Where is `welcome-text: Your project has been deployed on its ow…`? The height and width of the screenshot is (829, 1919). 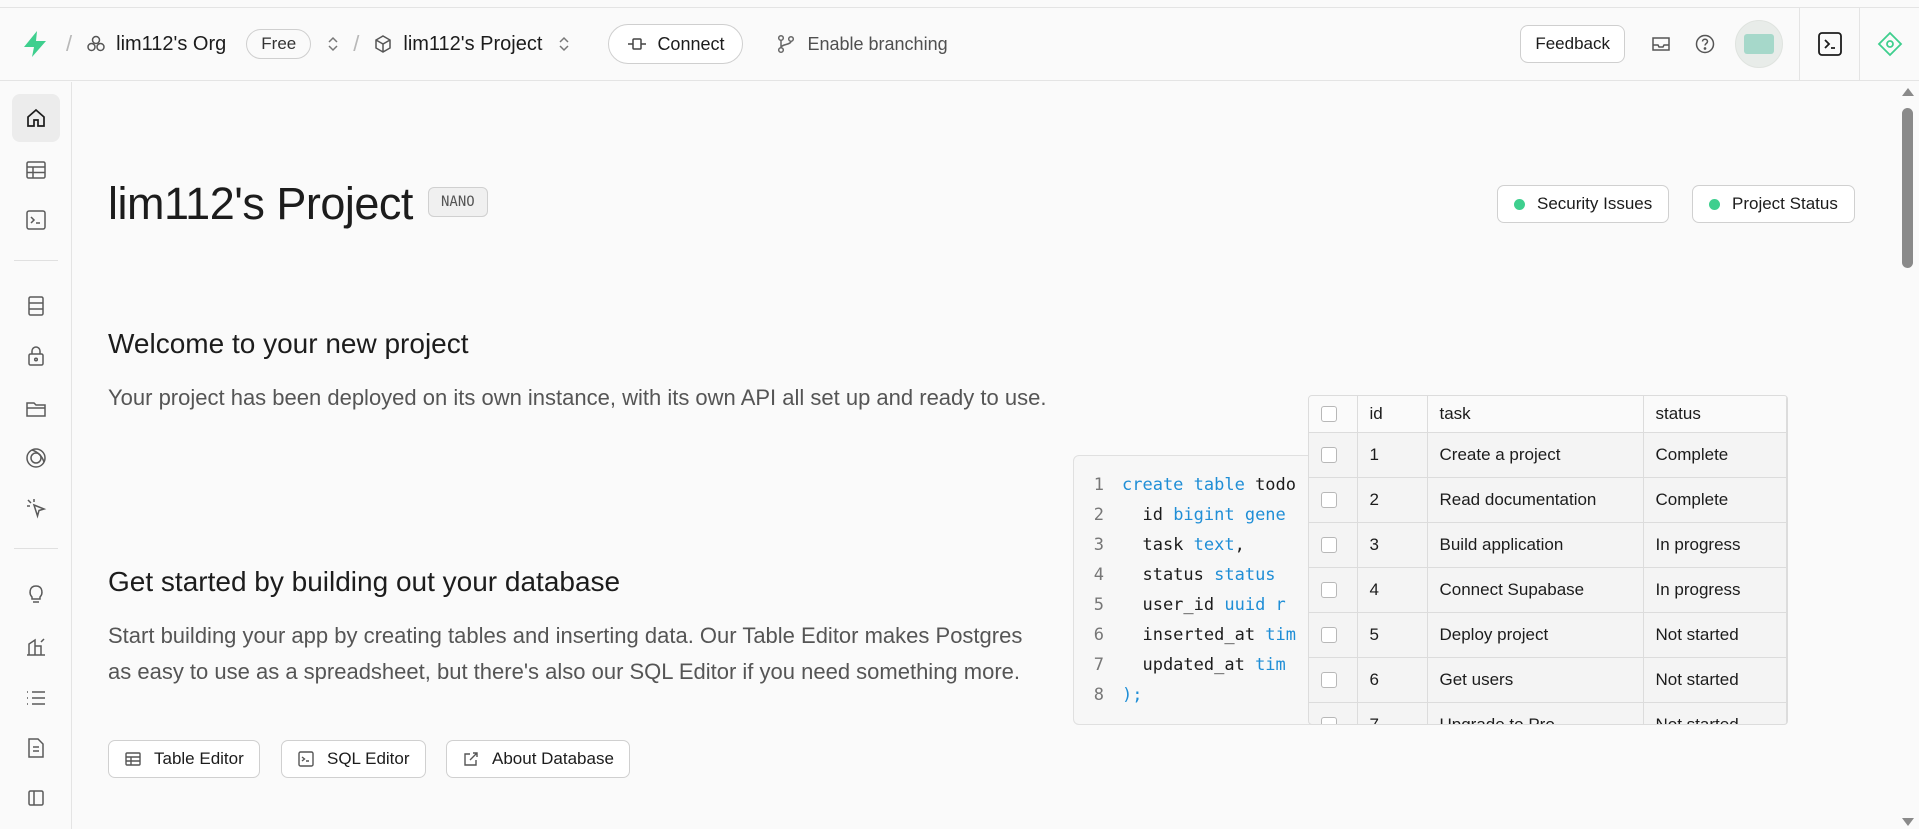
welcome-text: Your project has been deployed on its ow… is located at coordinates (577, 397).